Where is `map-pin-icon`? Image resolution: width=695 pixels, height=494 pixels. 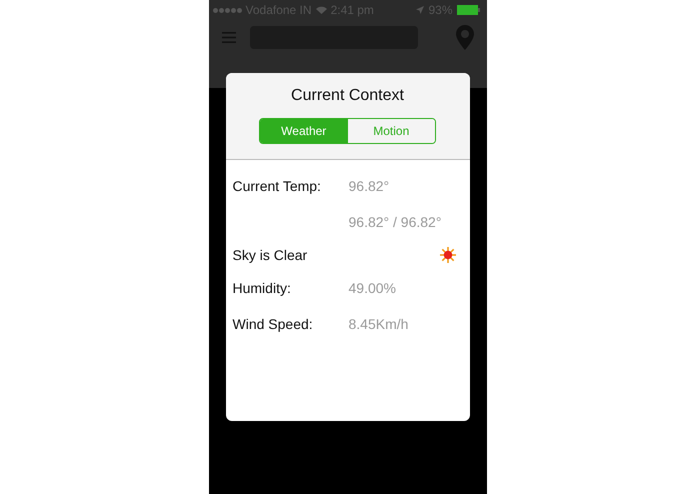 map-pin-icon is located at coordinates (465, 37).